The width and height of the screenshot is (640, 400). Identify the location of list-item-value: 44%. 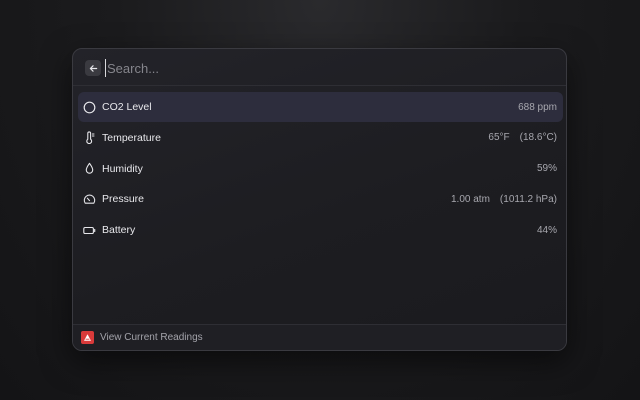
(547, 230).